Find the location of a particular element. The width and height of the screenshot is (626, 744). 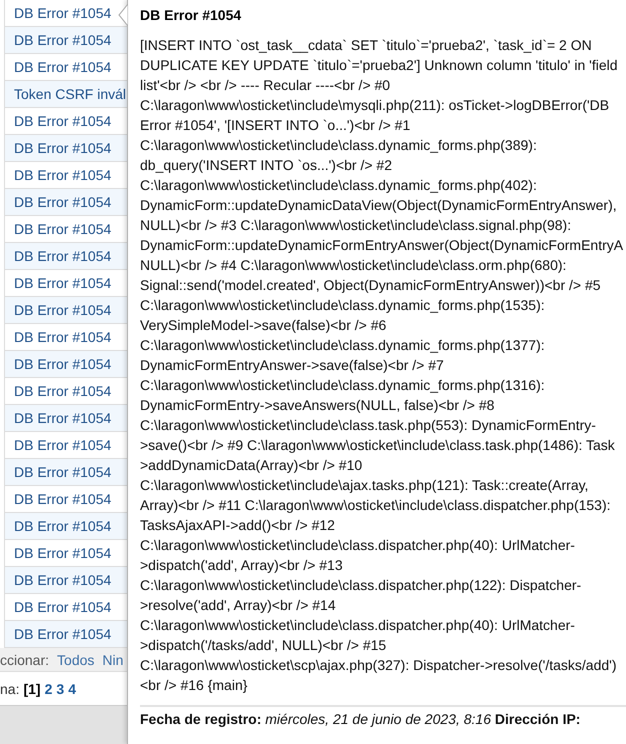

selection-label: ccionar: is located at coordinates (25, 660).